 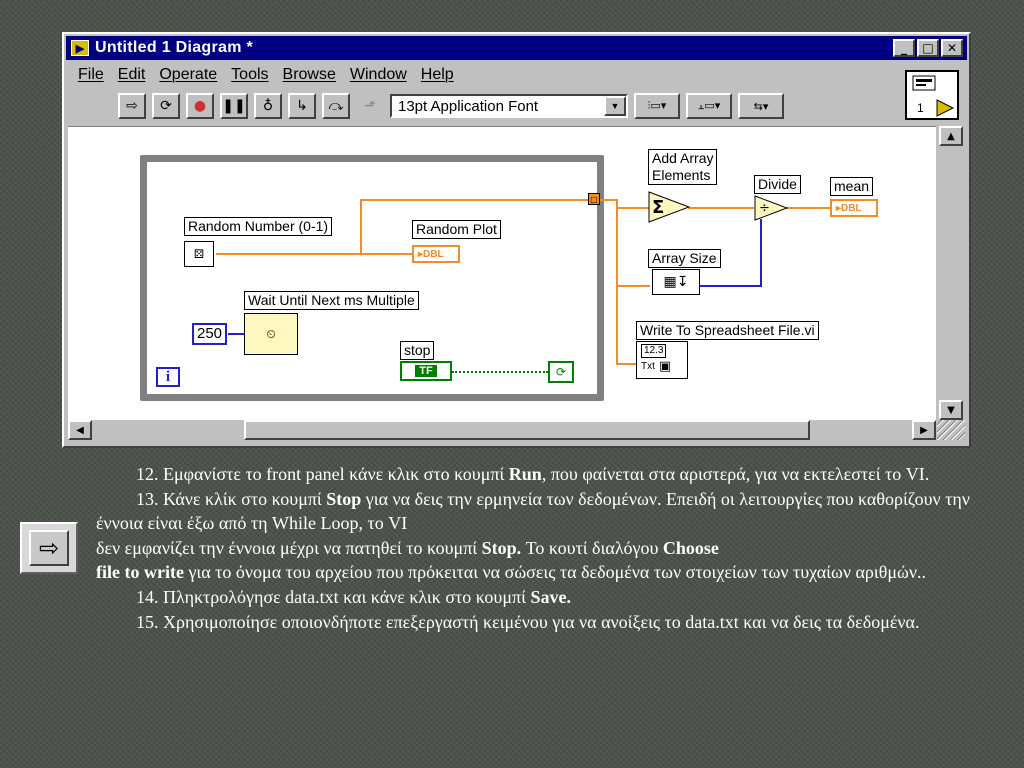 What do you see at coordinates (174, 47) in the screenshot?
I see `window-title: Untitled 1 Diagram *` at bounding box center [174, 47].